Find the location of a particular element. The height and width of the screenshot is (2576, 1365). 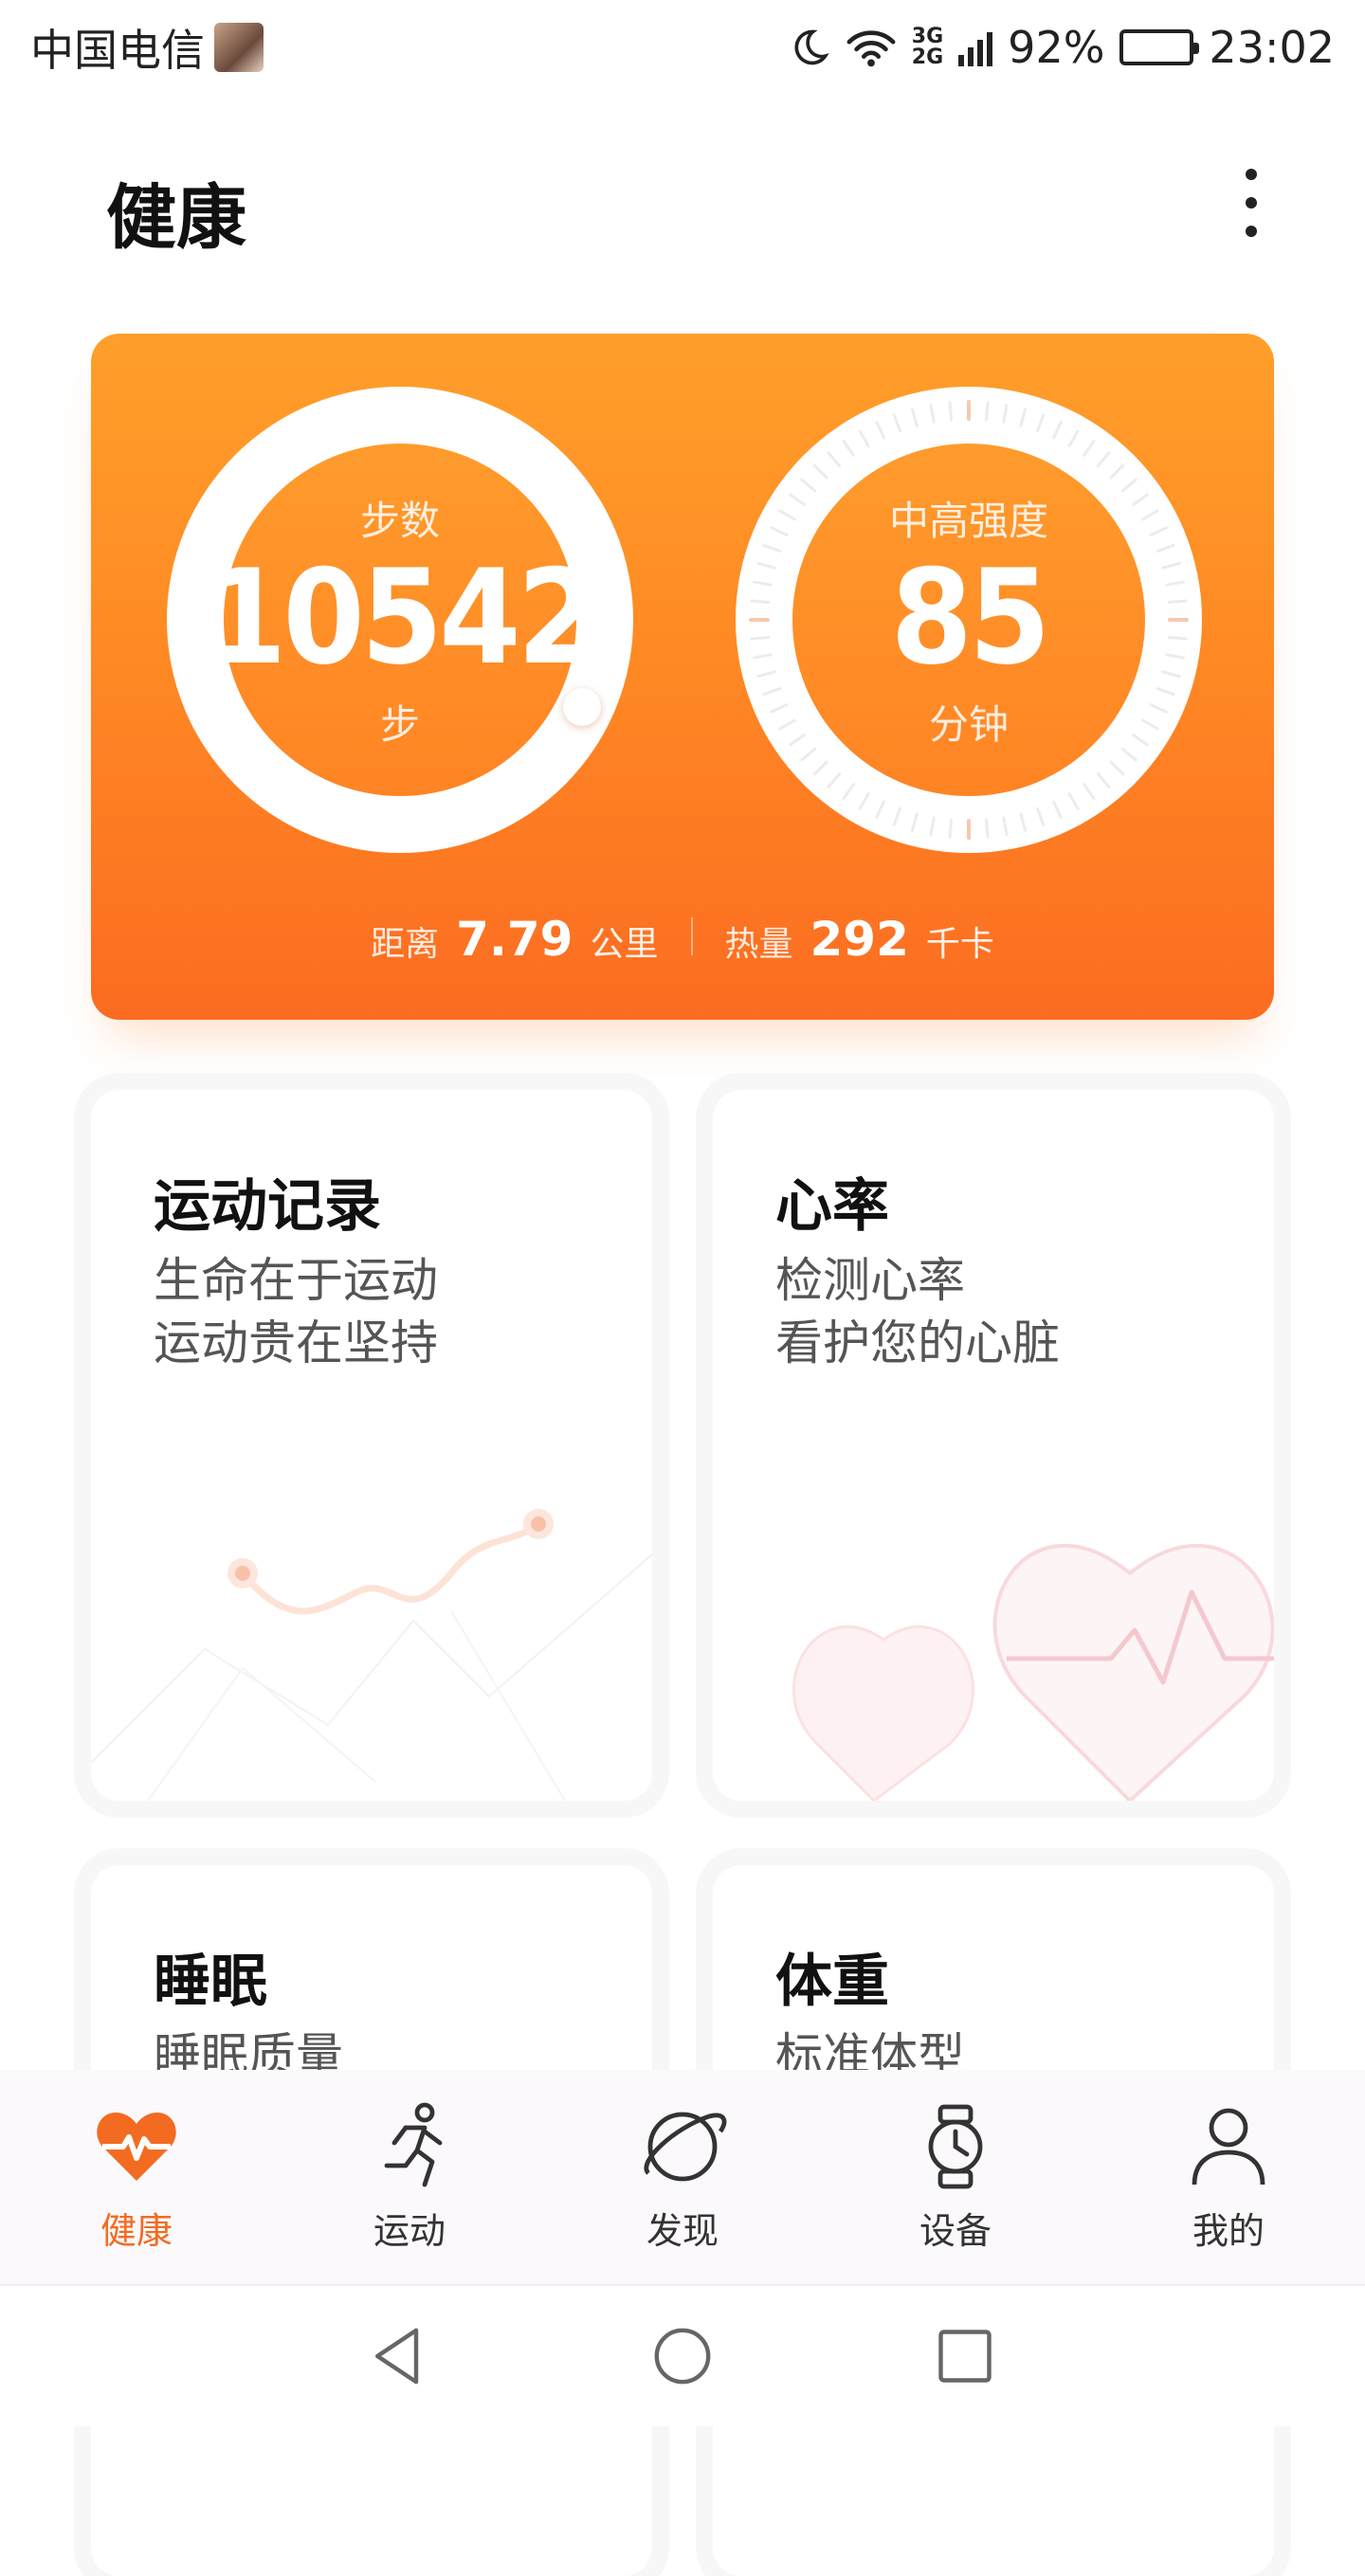

steps-value: 10542 is located at coordinates (402, 617).